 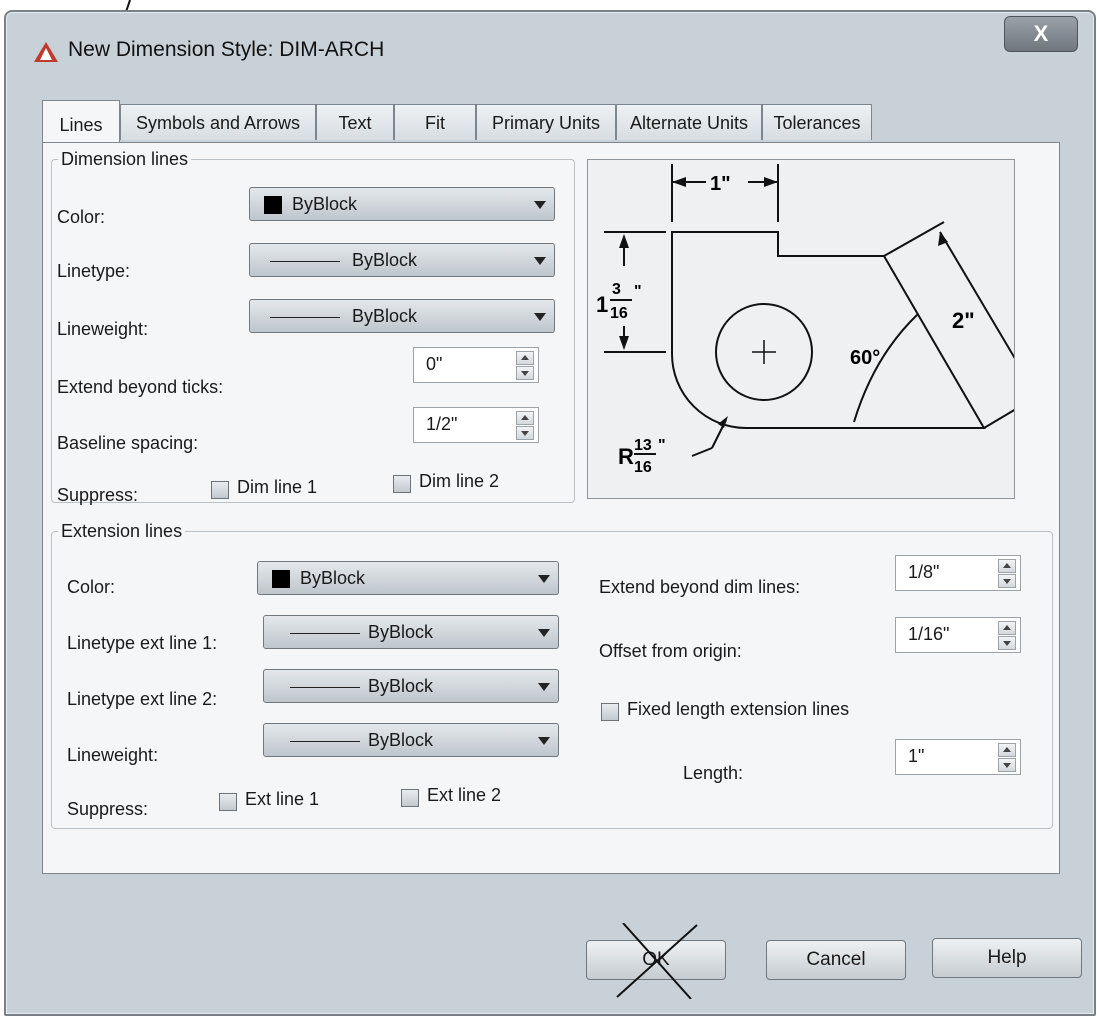 I want to click on tab-alternate-units: Alternate Units, so click(x=689, y=122).